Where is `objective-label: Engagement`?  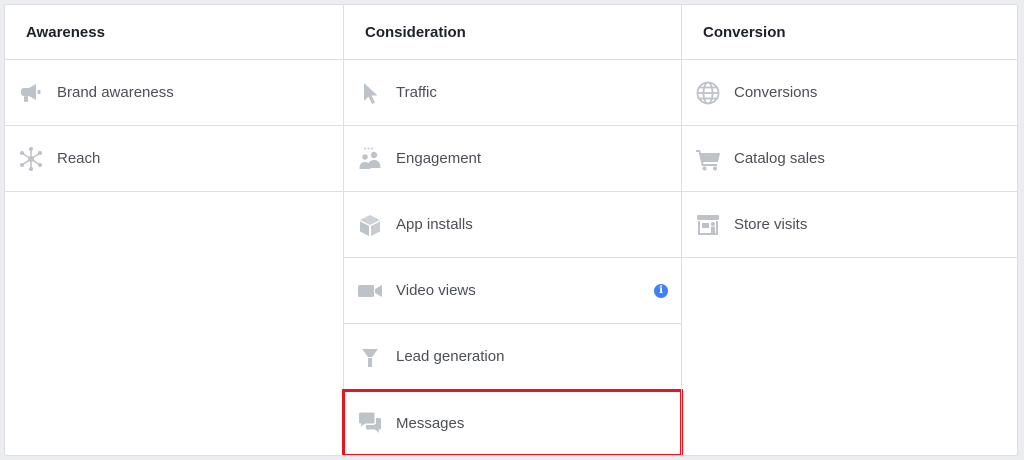
objective-label: Engagement is located at coordinates (439, 158).